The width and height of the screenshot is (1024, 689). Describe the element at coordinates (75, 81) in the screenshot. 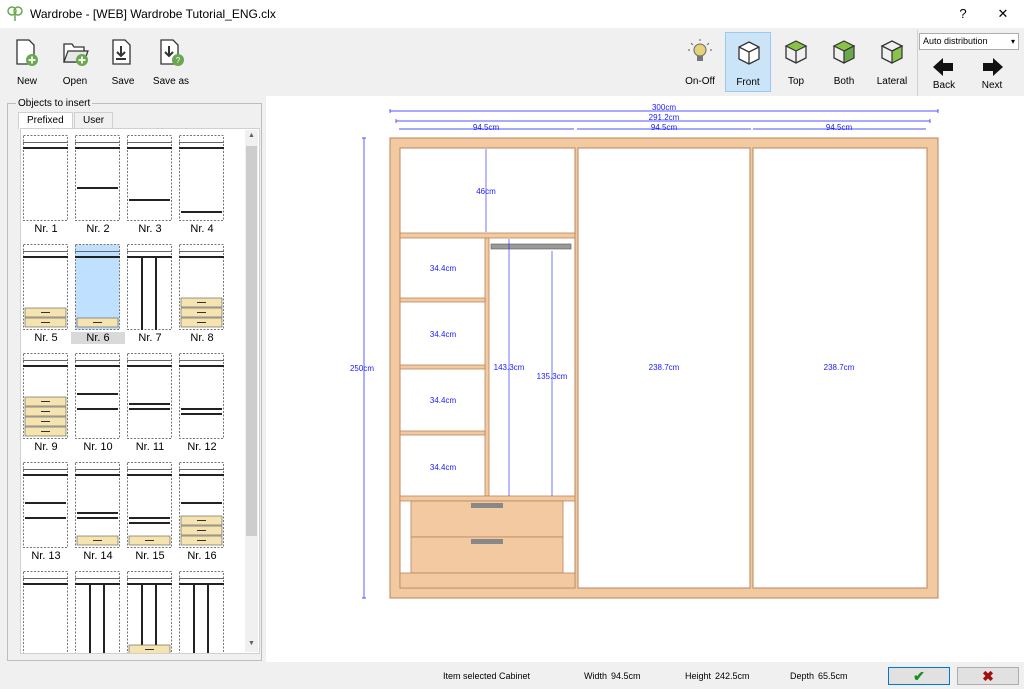

I see `open-label: Open` at that location.